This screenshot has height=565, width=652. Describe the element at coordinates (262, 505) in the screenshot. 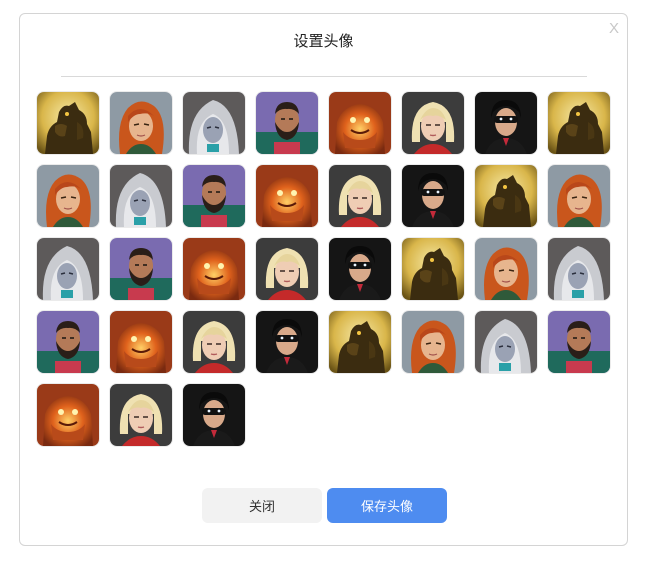

I see `close-button: 关闭` at that location.